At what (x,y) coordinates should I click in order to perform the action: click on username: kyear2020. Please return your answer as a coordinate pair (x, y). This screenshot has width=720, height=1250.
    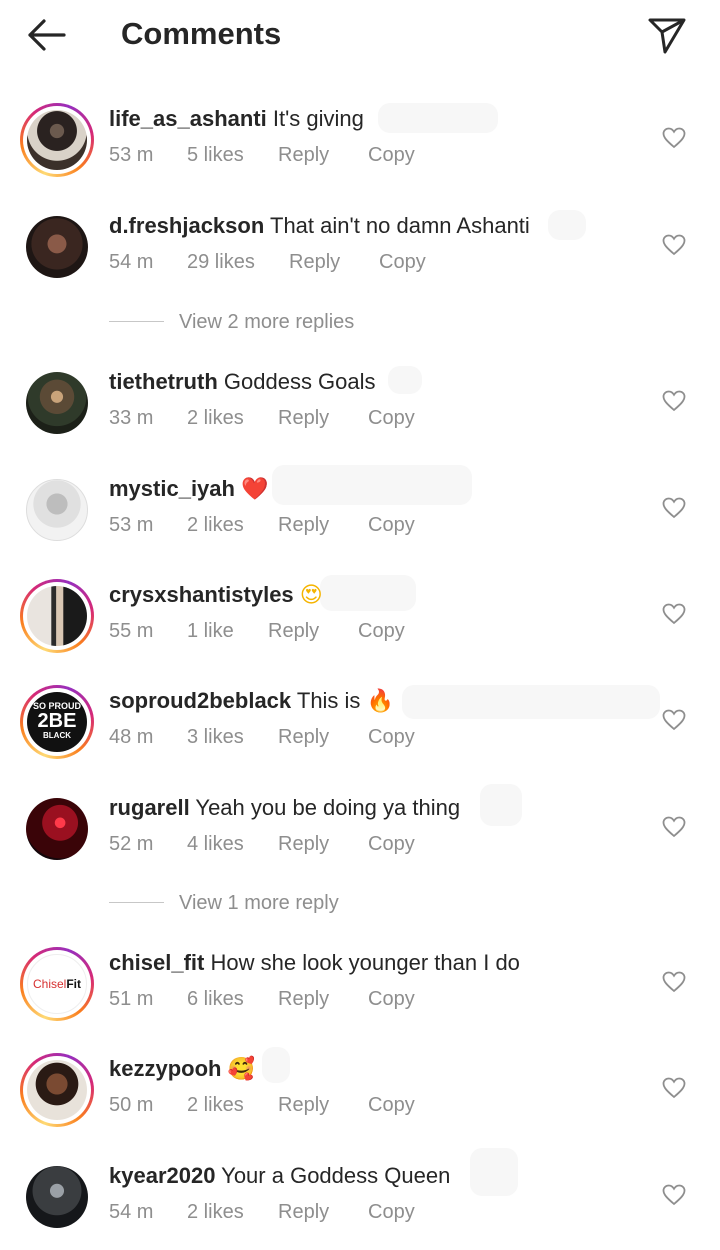
    Looking at the image, I should click on (162, 1175).